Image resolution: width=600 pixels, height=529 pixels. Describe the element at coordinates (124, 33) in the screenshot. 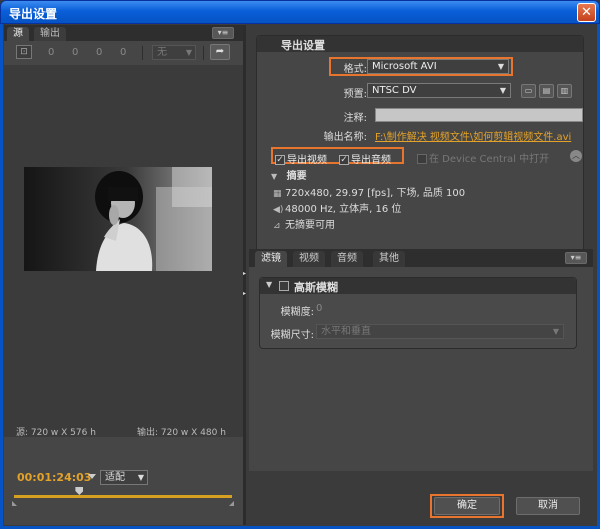

I see `preview-tabs: 源 输出 ▾≡` at that location.